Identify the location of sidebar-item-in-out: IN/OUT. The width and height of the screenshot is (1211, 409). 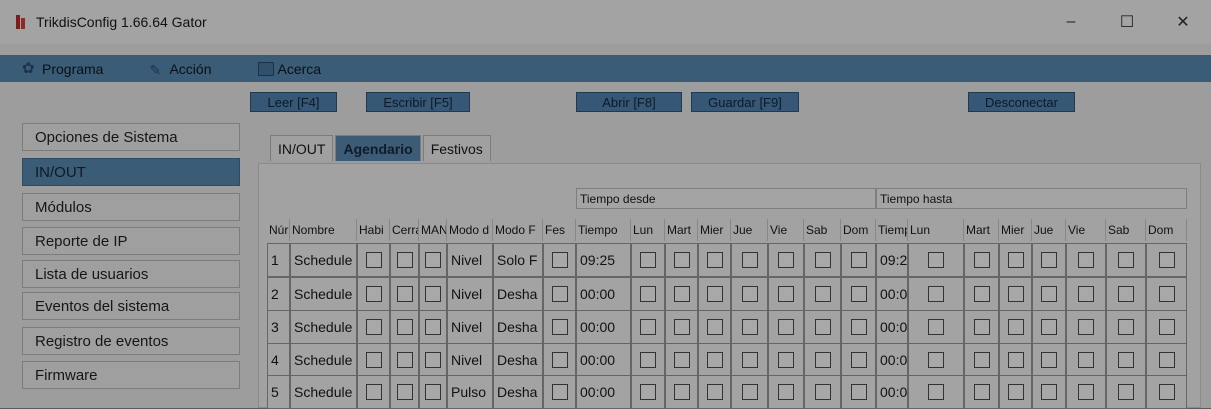
(131, 172).